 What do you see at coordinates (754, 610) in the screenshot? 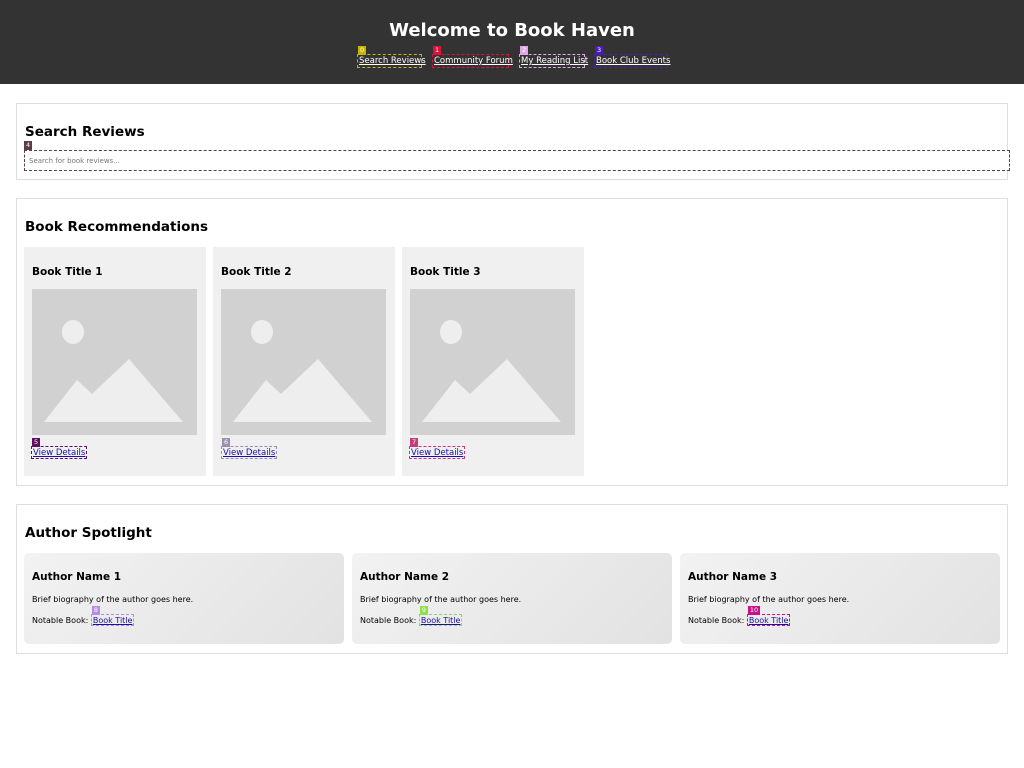
I see `element-tag-badge: 10` at bounding box center [754, 610].